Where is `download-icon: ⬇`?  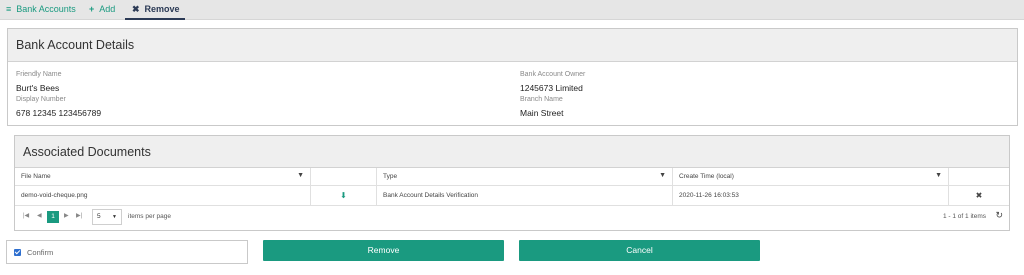
download-icon: ⬇ is located at coordinates (343, 195).